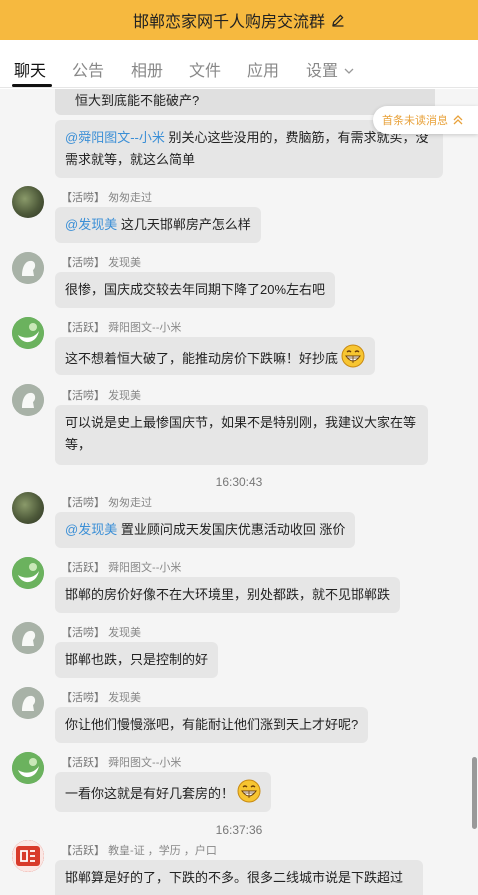 Image resolution: width=478 pixels, height=895 pixels. What do you see at coordinates (234, 877) in the screenshot?
I see `message-text: 邯郸算是好的了，下跌的不多。很多二线城市说是下跌超过` at bounding box center [234, 877].